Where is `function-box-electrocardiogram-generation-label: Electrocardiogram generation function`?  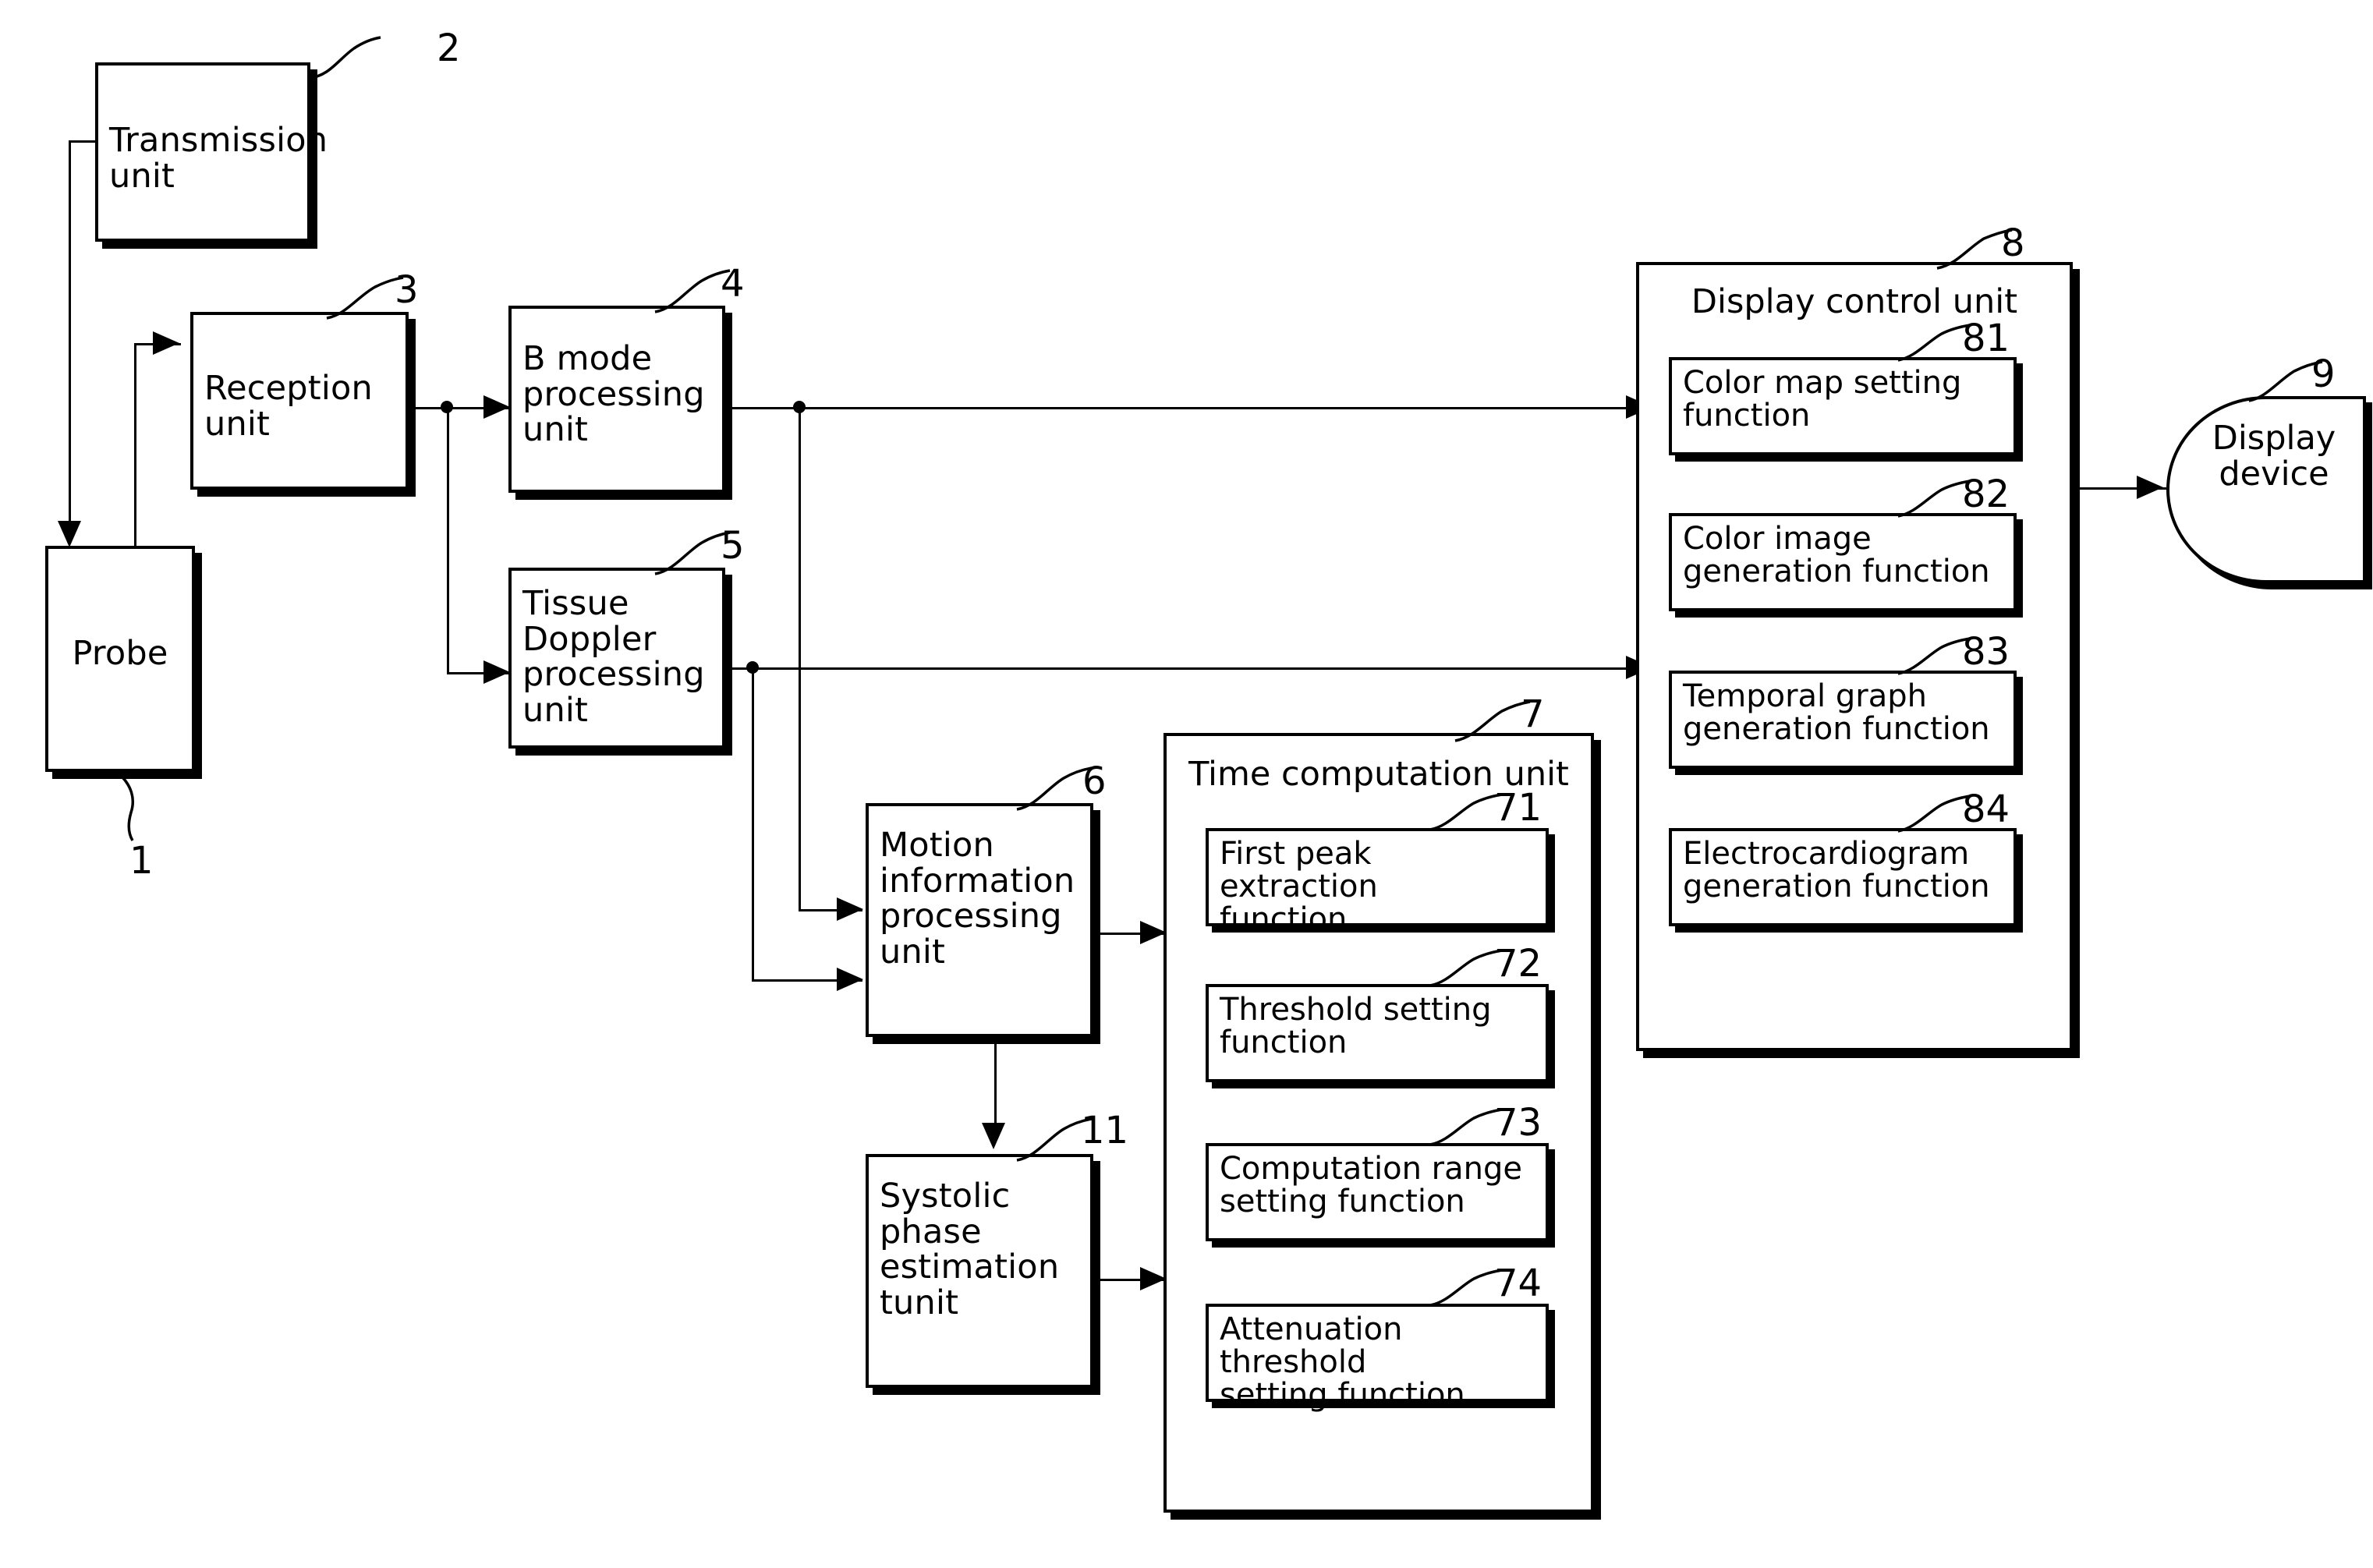
function-box-electrocardiogram-generation-label: Electrocardiogram generation function is located at coordinates (1836, 870).